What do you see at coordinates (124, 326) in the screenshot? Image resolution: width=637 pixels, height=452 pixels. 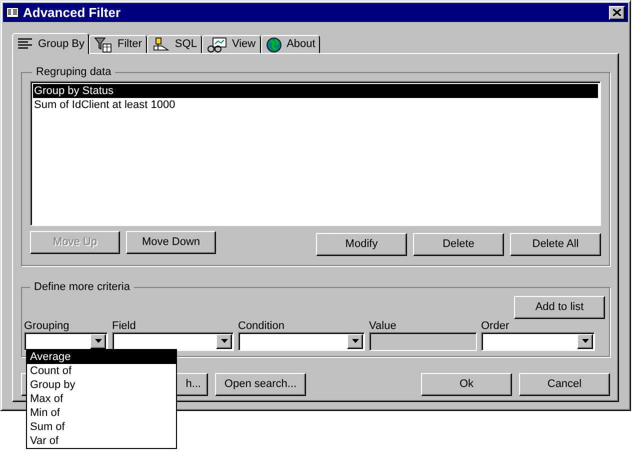 I see `field-label: Field` at bounding box center [124, 326].